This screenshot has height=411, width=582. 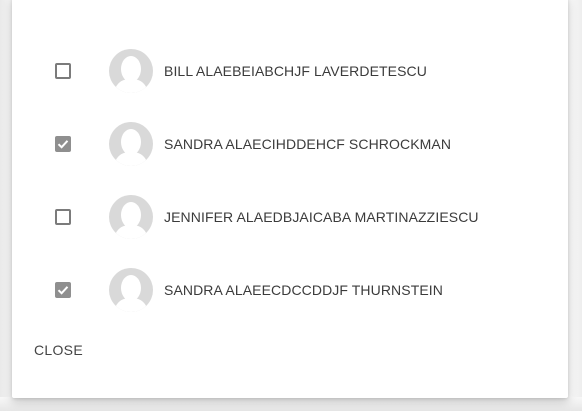 I want to click on person-name: JENNIFER ALAEDBJAICABA MARTINAZZIESCU, so click(x=321, y=216).